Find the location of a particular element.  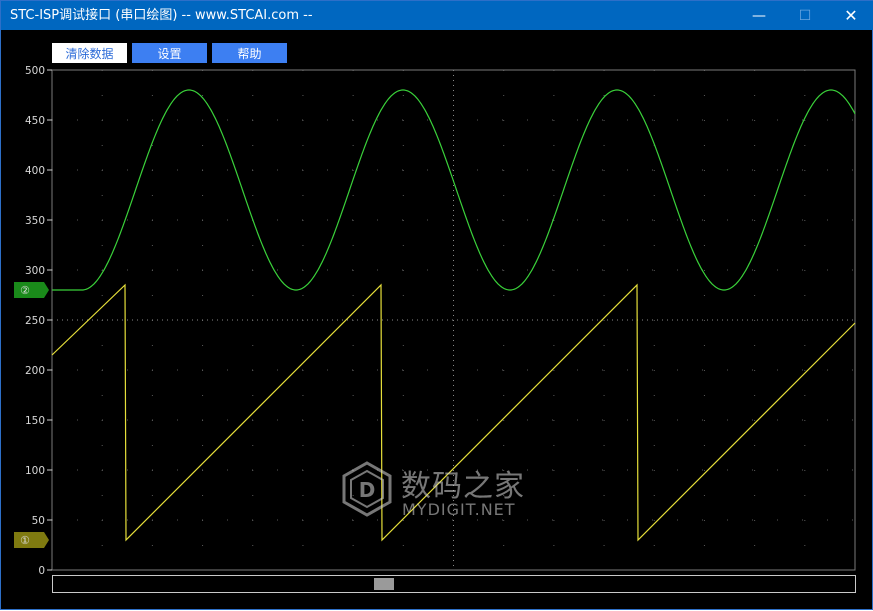

y-tick-label: 350 is located at coordinates (35, 221).